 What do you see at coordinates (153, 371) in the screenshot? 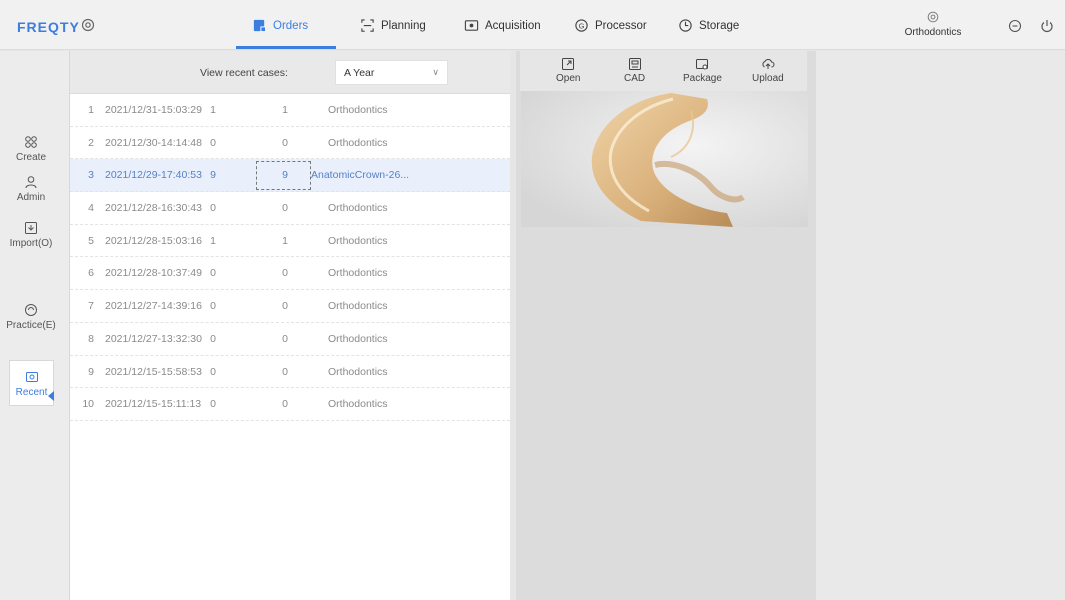
I see `row-date: 2021/12/15-15:58:53` at bounding box center [153, 371].